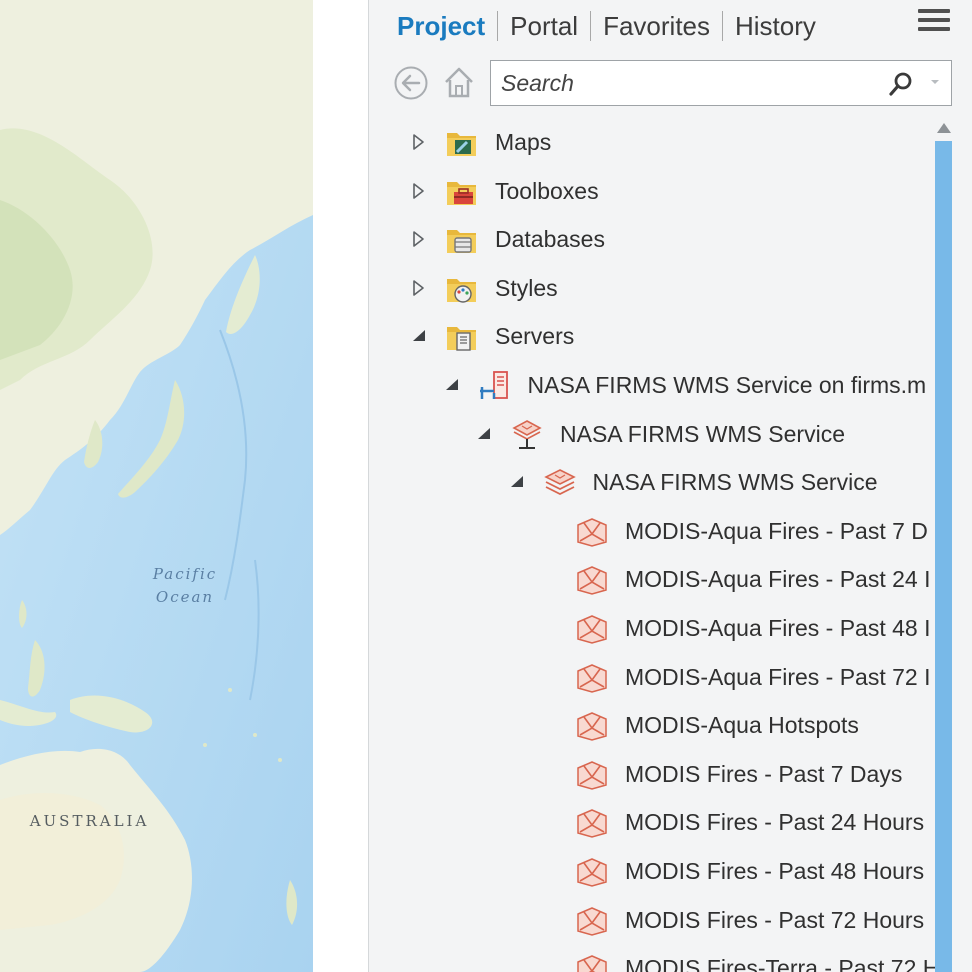 This screenshot has height=972, width=972. I want to click on tree-item-label: MODIS-Aqua Fires - Past 7 D, so click(776, 530).